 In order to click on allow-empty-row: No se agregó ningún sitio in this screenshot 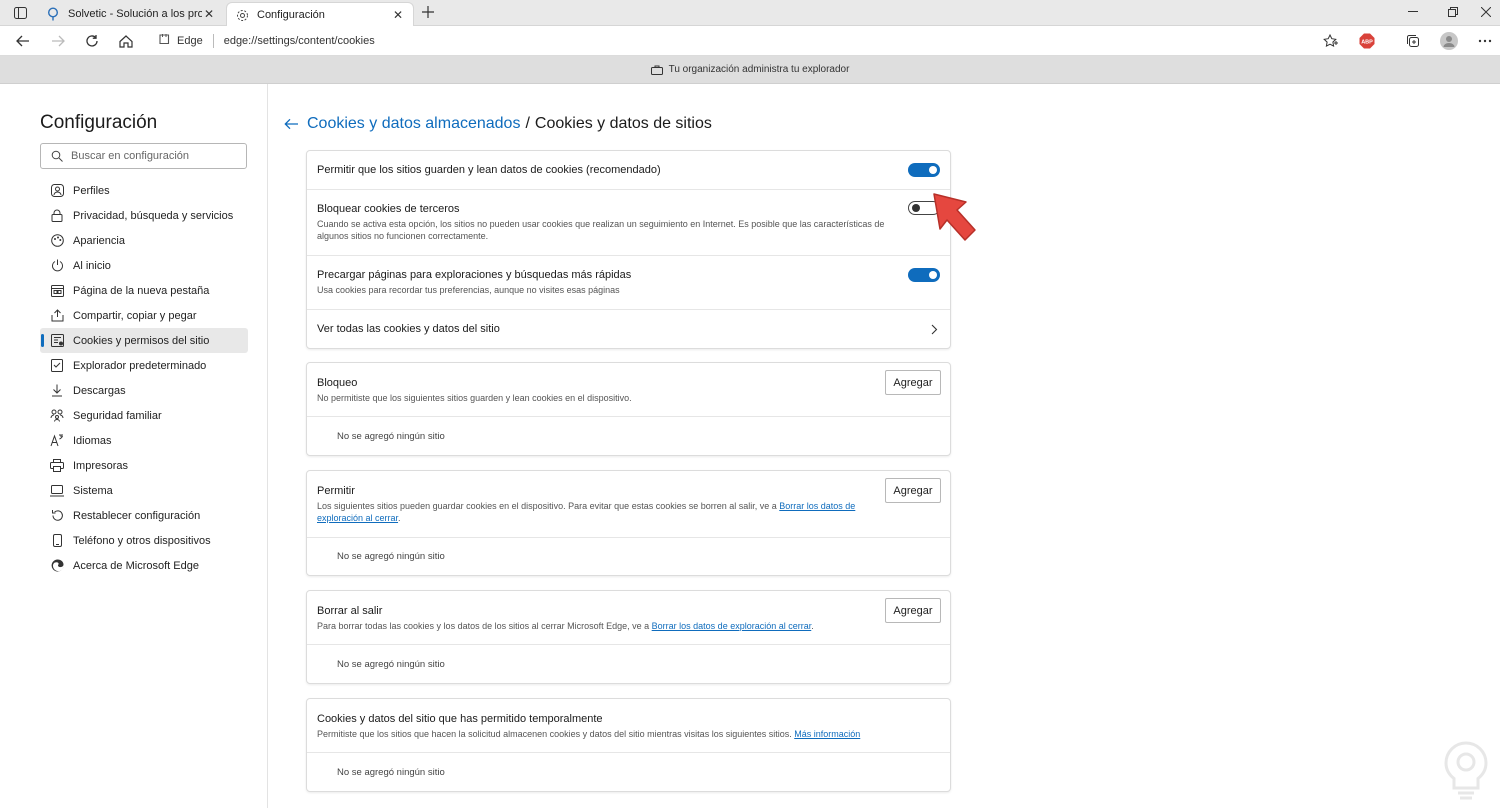, I will do `click(628, 556)`.